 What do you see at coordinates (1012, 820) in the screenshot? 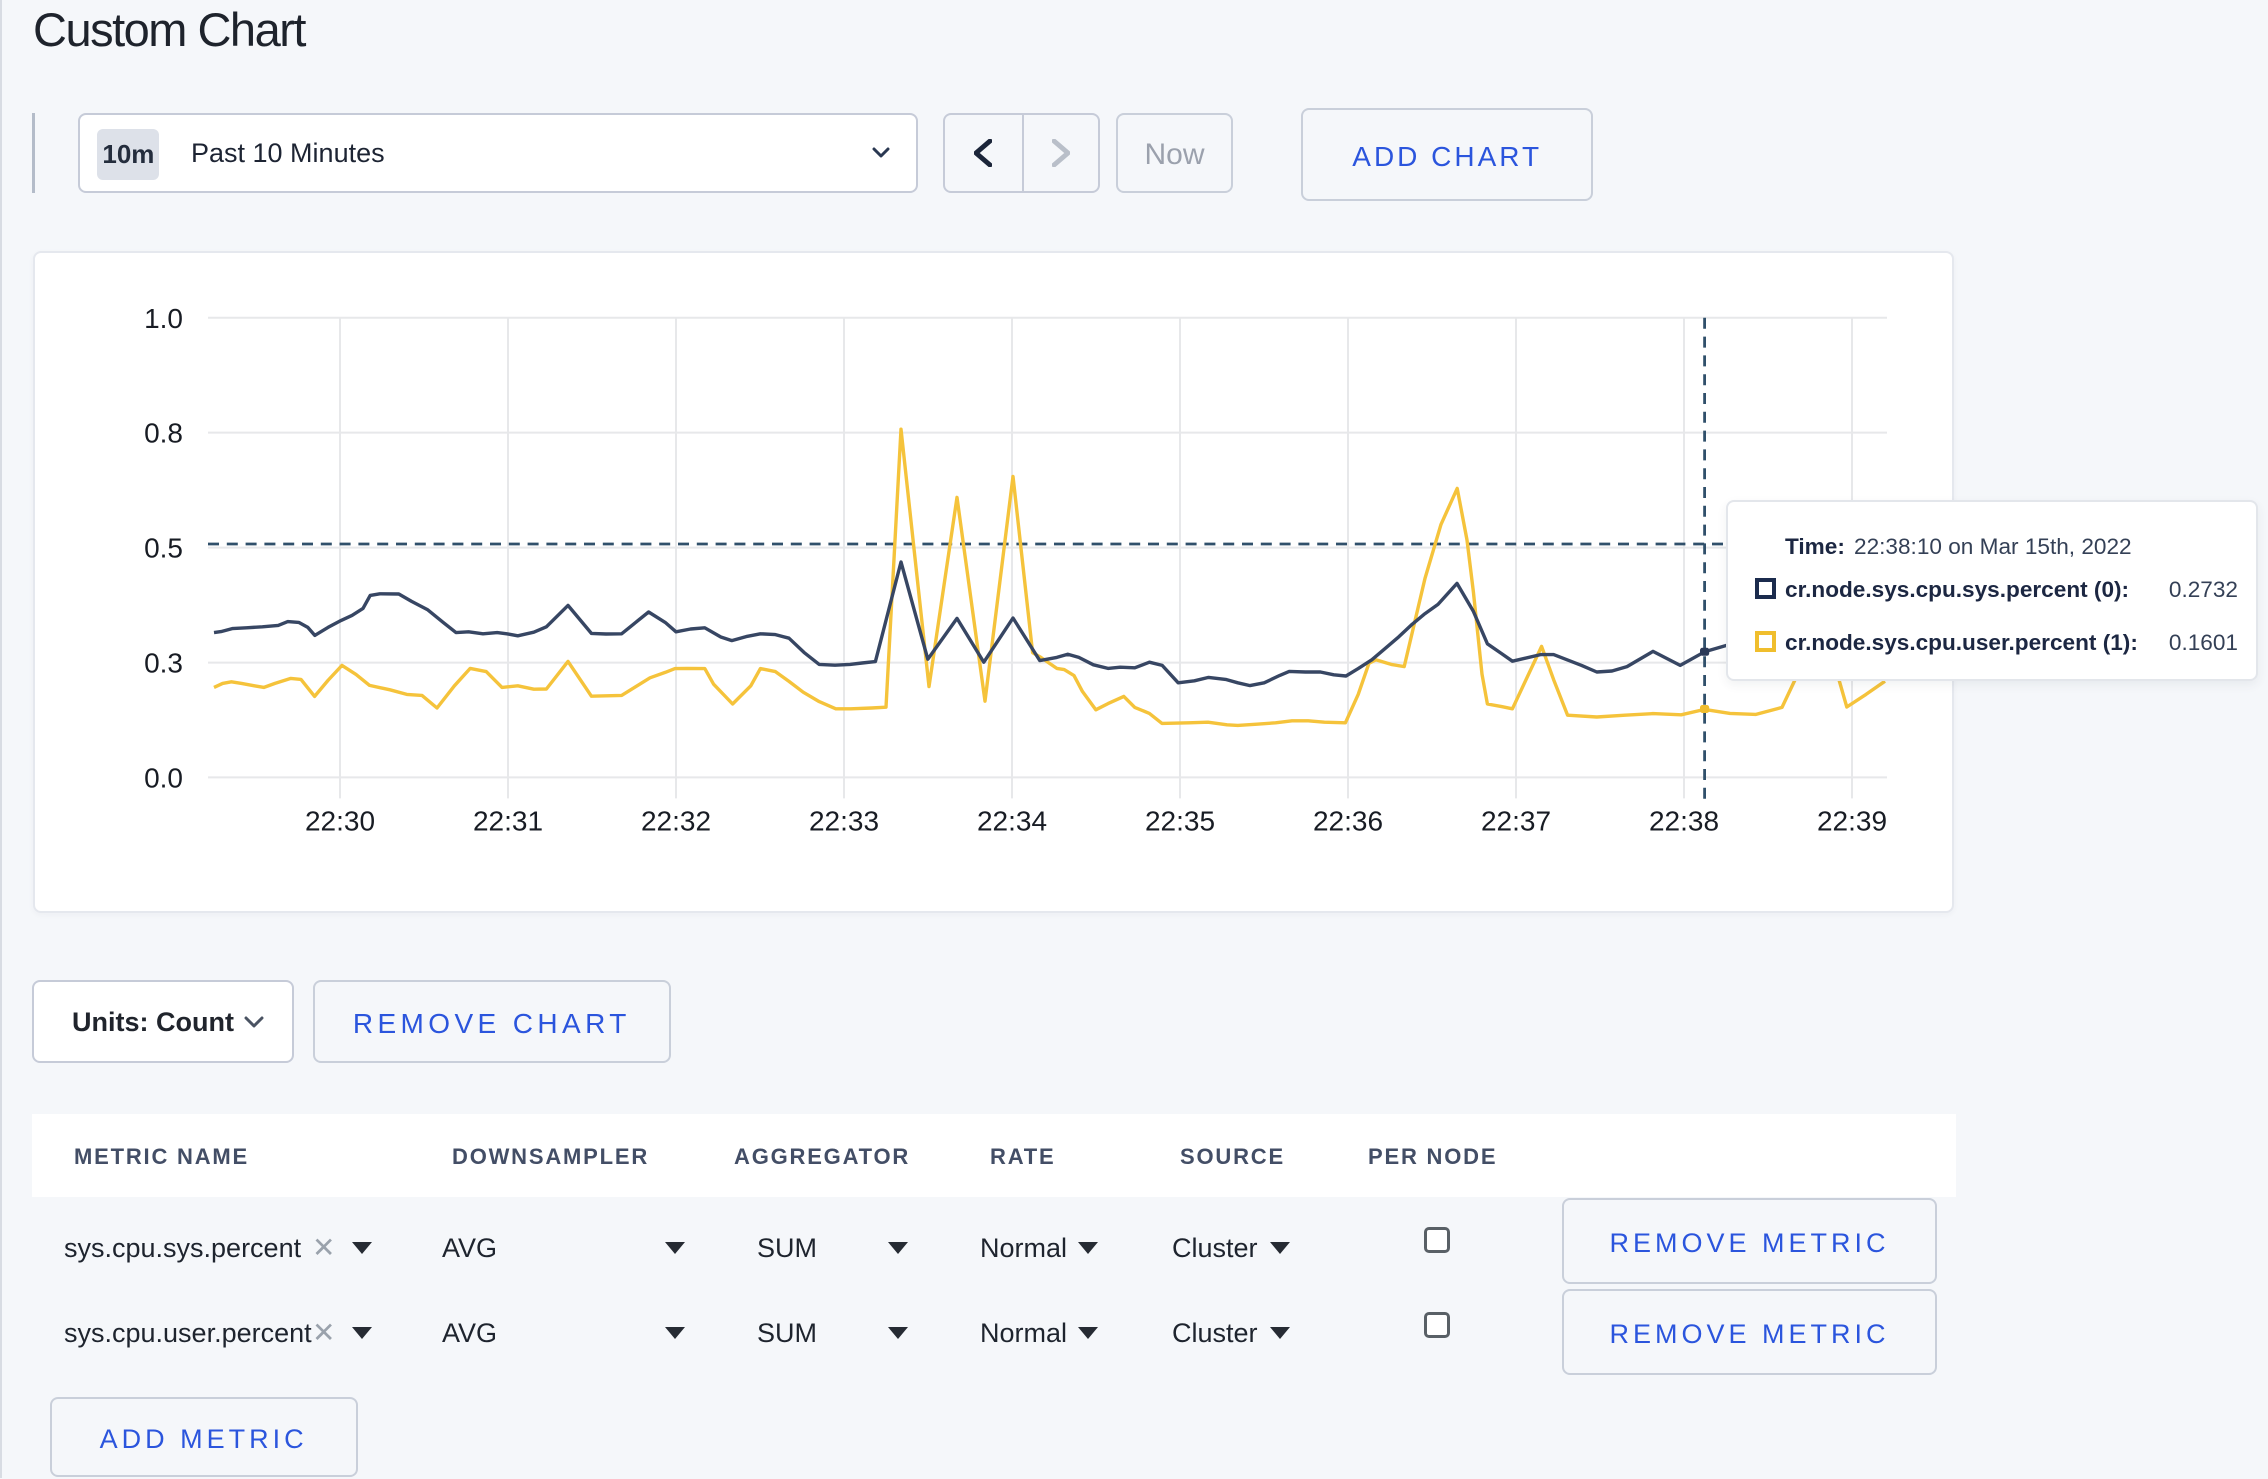
I see `svg-text: 22:34` at bounding box center [1012, 820].